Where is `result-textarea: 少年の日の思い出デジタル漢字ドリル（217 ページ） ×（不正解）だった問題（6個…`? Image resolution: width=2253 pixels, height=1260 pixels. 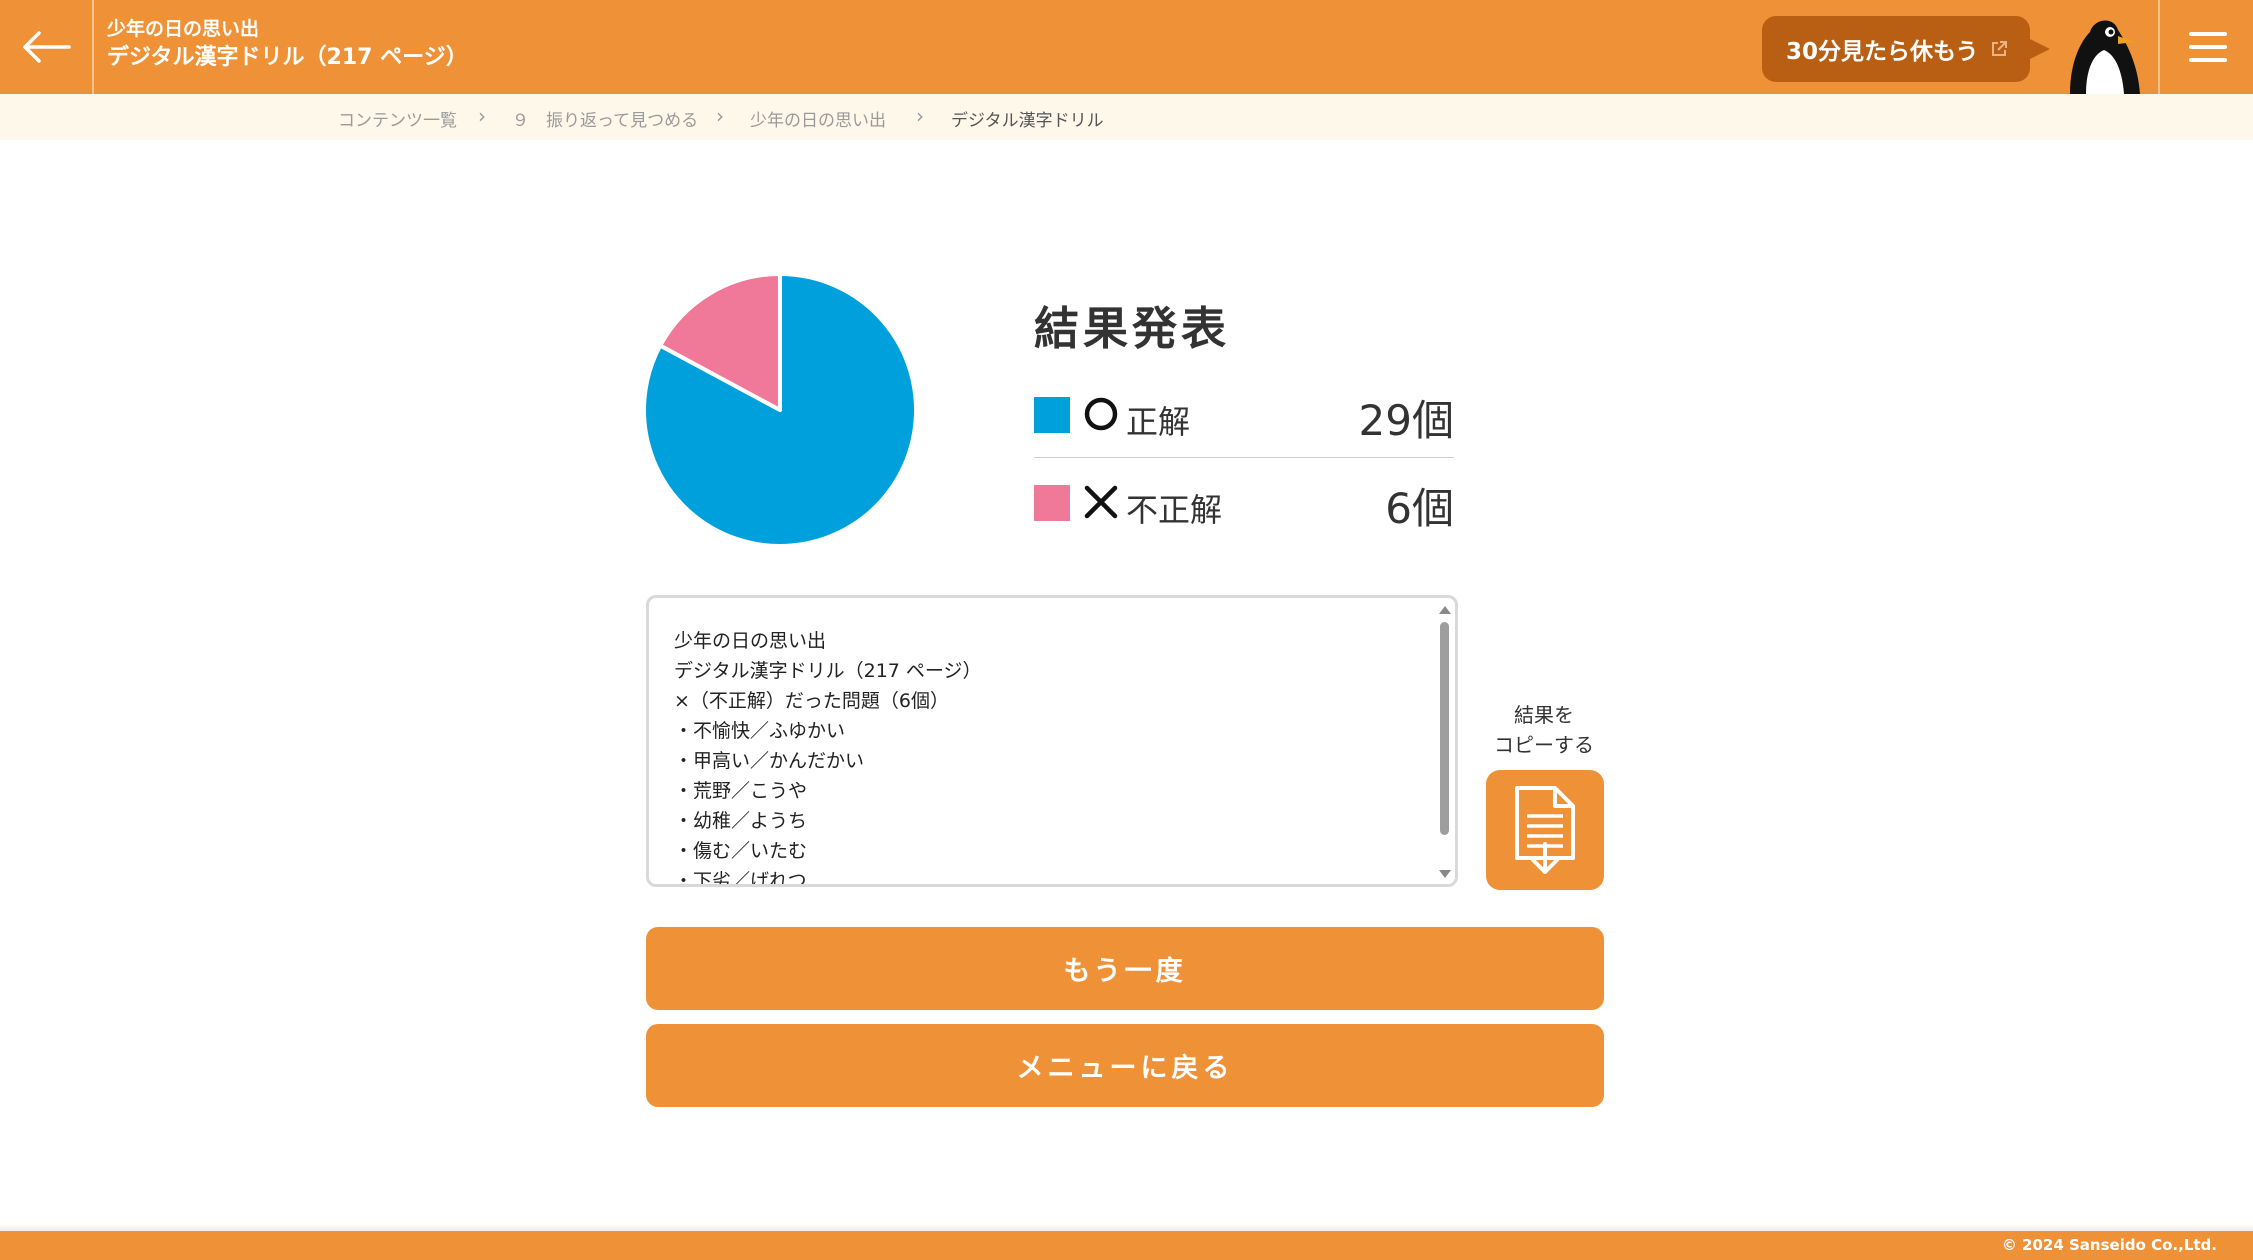 result-textarea: 少年の日の思い出デジタル漢字ドリル（217 ページ） ×（不正解）だった問題（6個… is located at coordinates (1052, 741).